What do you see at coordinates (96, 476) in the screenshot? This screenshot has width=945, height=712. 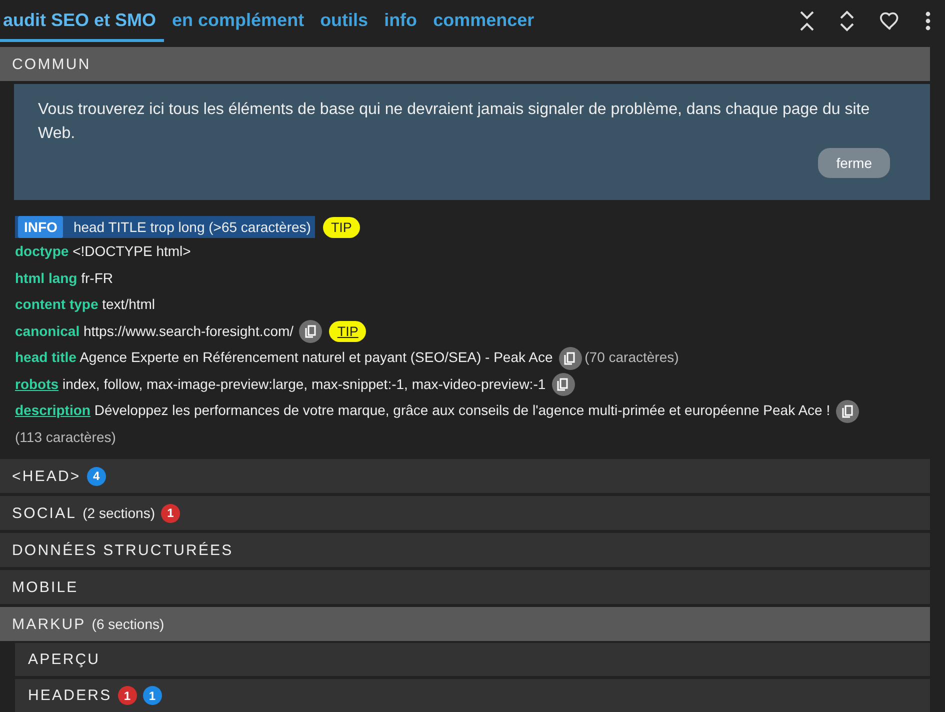 I see `count-badge: 4` at bounding box center [96, 476].